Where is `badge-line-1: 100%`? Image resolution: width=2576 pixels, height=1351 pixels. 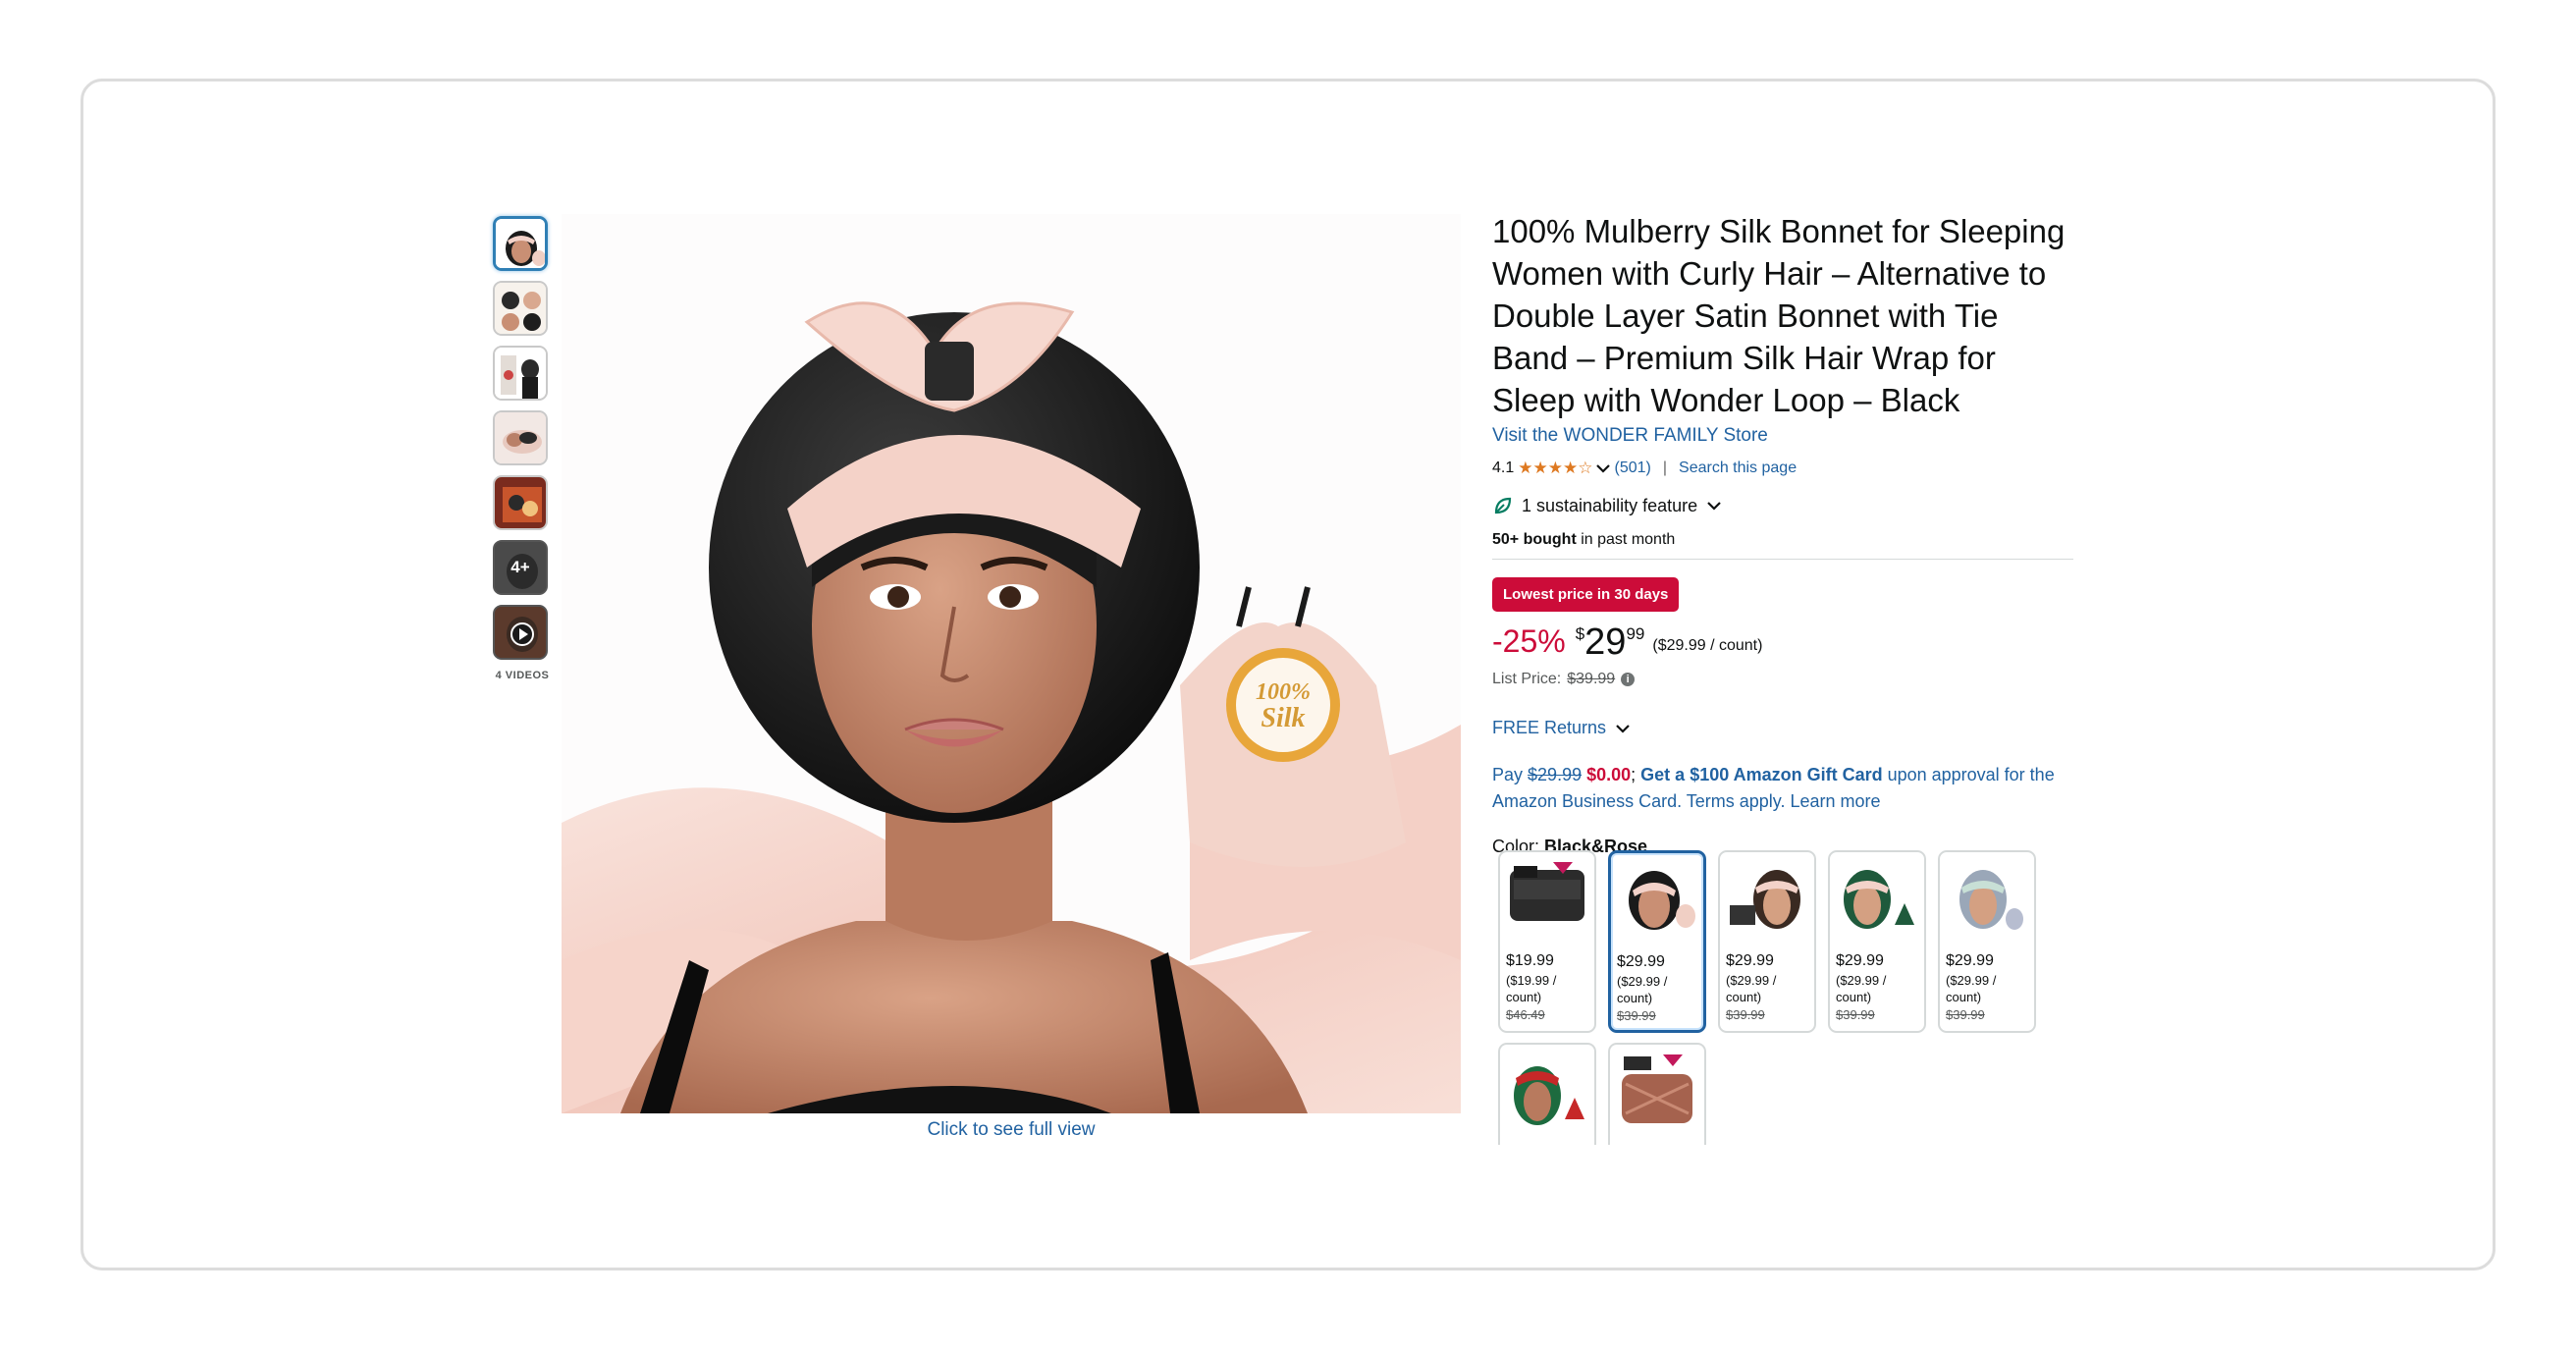
badge-line-1: 100% is located at coordinates (1283, 692).